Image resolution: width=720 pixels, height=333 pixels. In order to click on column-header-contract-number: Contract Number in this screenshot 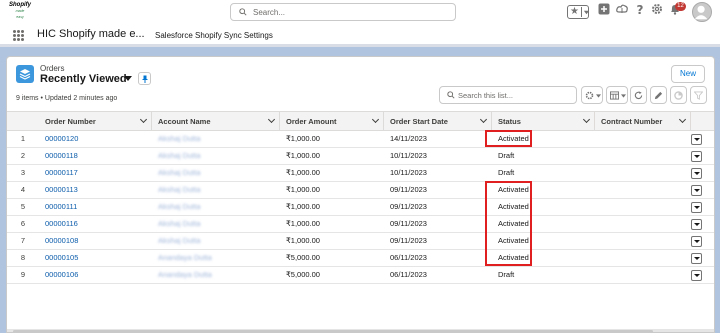, I will do `click(643, 121)`.